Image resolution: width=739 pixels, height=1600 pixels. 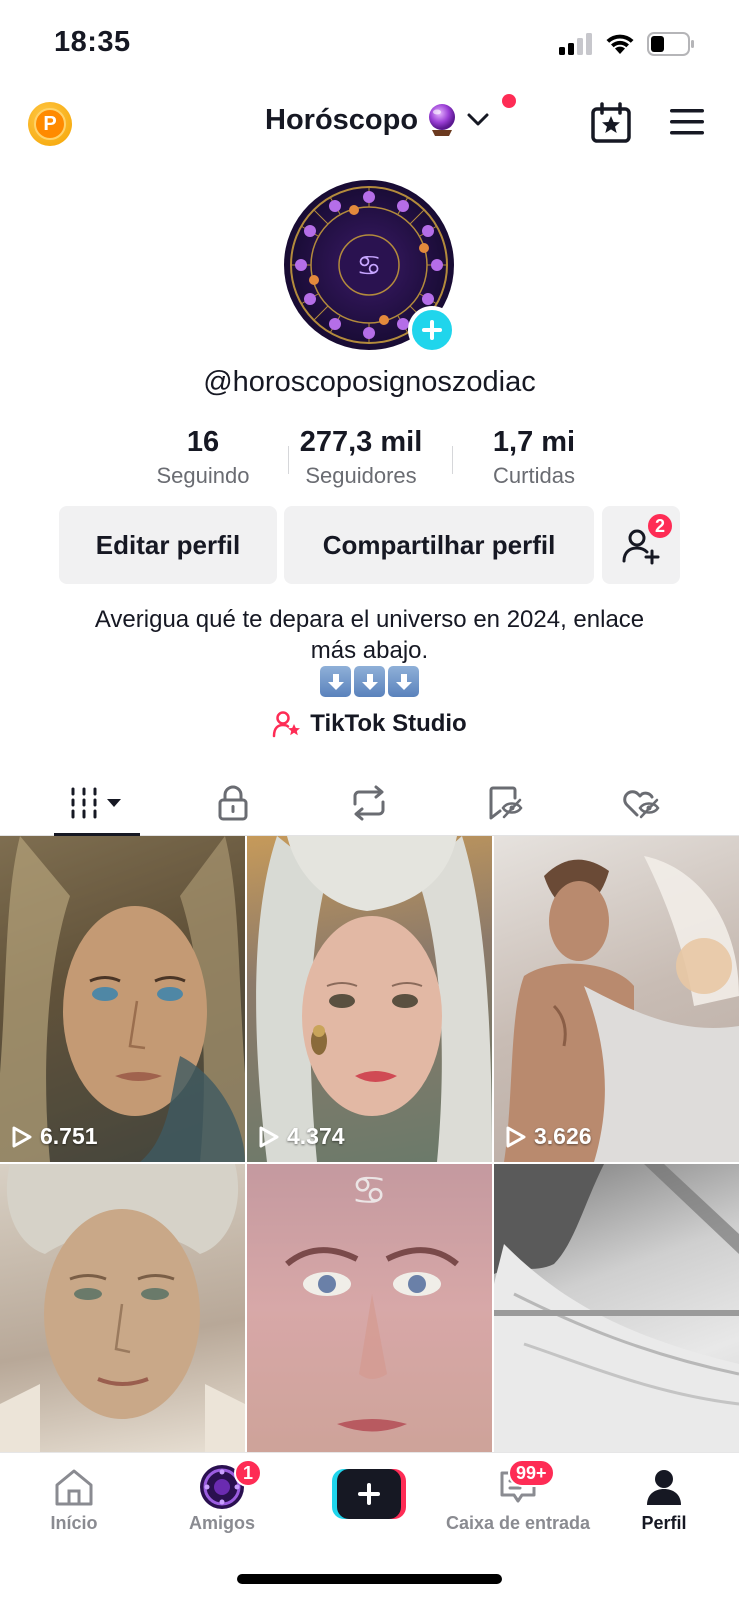 I want to click on view-count-value: 6.751, so click(x=69, y=1136).